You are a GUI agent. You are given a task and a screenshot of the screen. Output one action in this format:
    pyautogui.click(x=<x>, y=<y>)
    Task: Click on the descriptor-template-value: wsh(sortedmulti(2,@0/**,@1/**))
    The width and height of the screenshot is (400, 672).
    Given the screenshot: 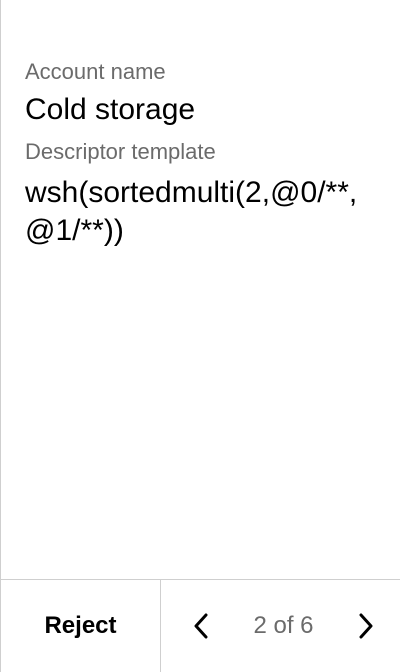 What is the action you would take?
    pyautogui.click(x=191, y=211)
    